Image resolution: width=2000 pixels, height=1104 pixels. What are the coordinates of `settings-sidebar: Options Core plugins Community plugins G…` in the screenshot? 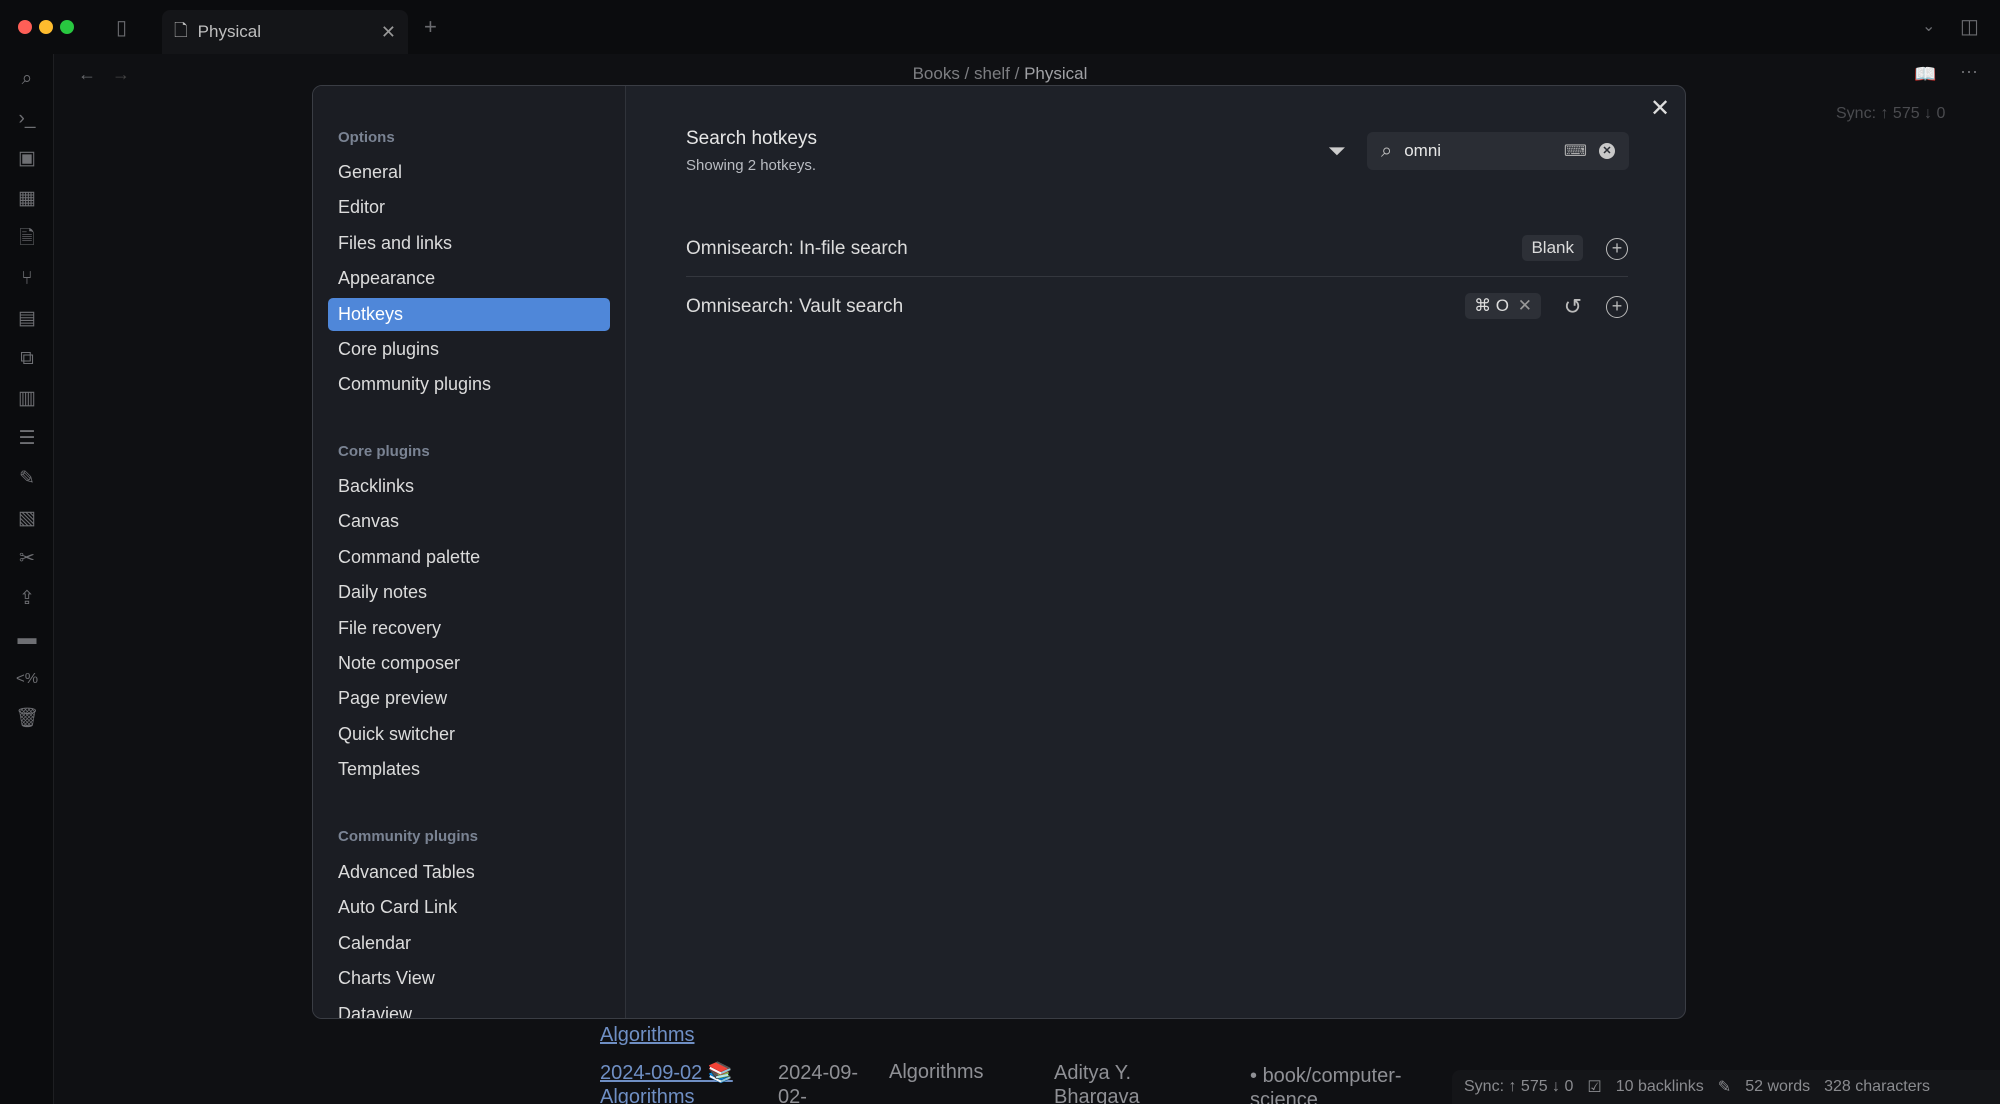 It's located at (469, 552).